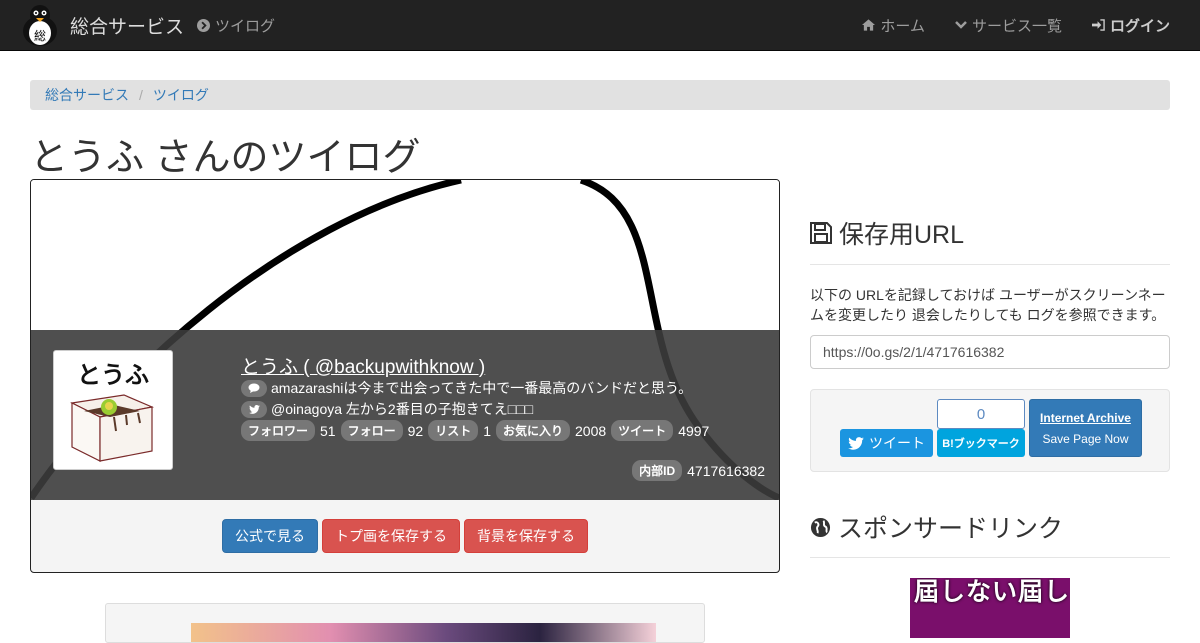 The height and width of the screenshot is (643, 1200). What do you see at coordinates (990, 608) in the screenshot?
I see `sponsor-banner-image: 屆しない屆し` at bounding box center [990, 608].